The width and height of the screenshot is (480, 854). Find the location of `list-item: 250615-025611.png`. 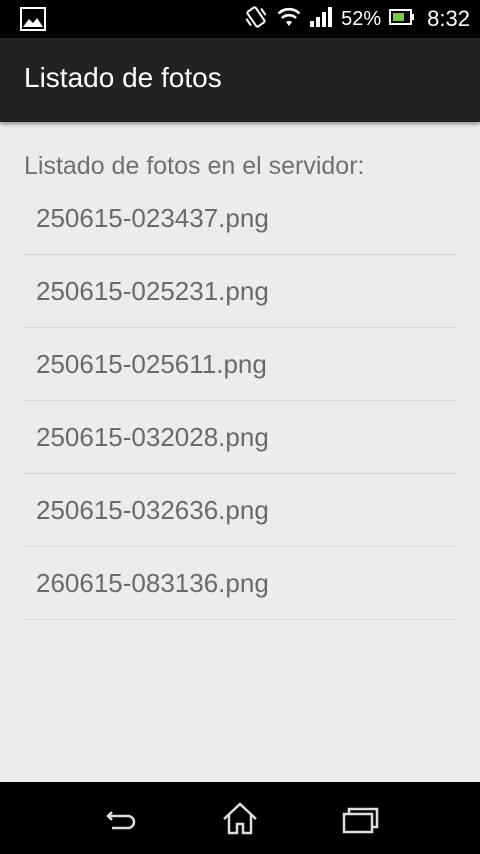

list-item: 250615-025611.png is located at coordinates (240, 364).